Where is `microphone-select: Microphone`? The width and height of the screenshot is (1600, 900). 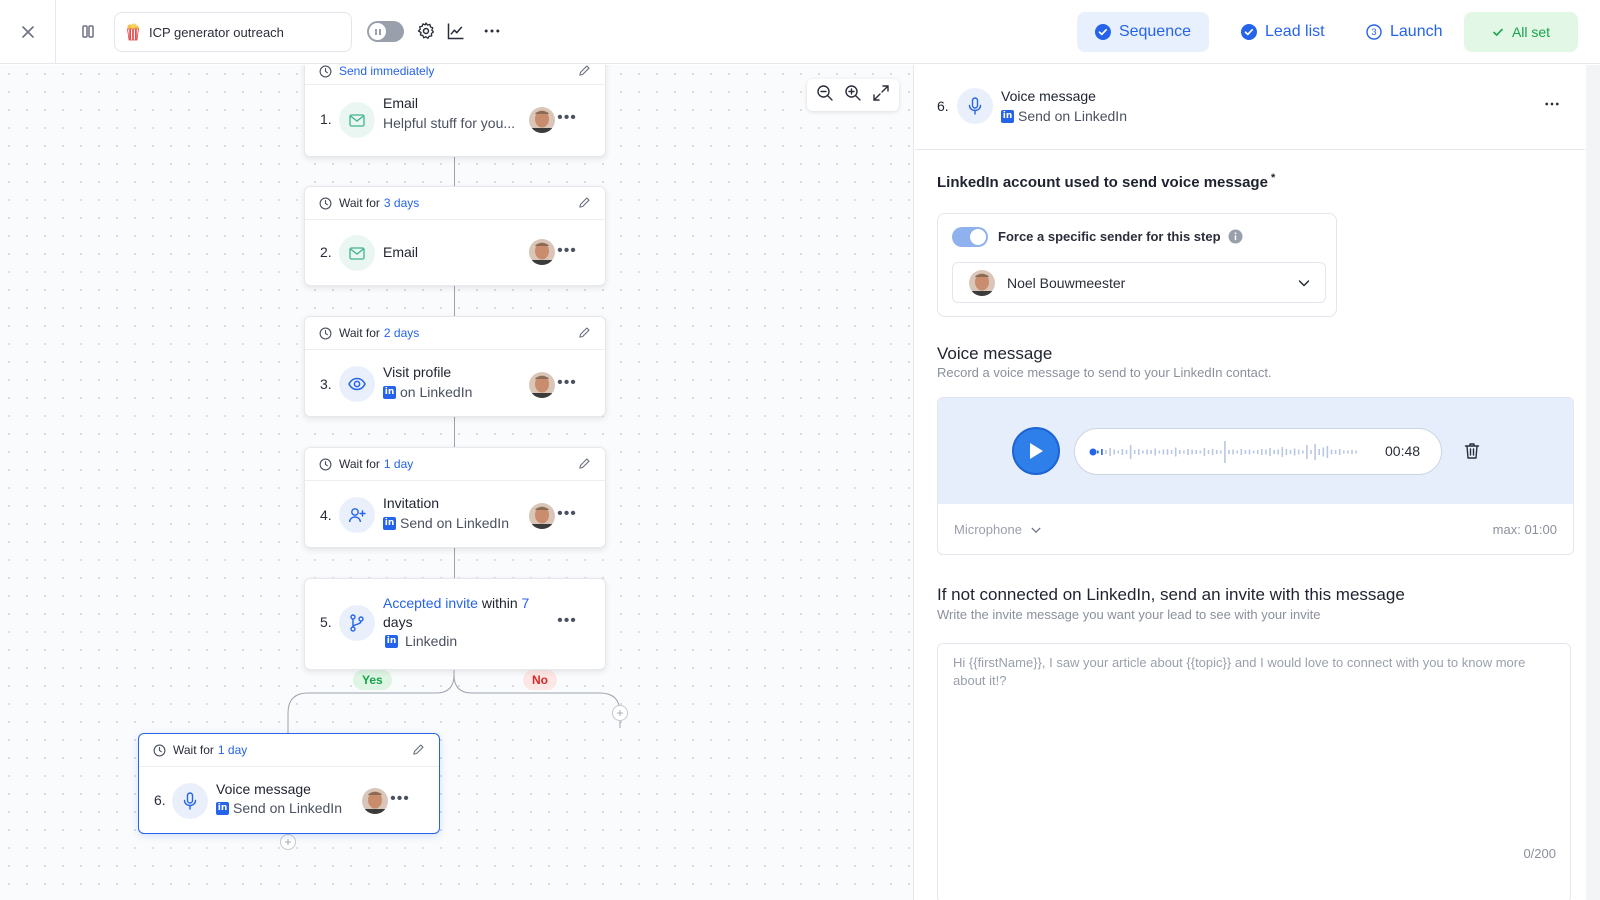
microphone-select: Microphone is located at coordinates (998, 529).